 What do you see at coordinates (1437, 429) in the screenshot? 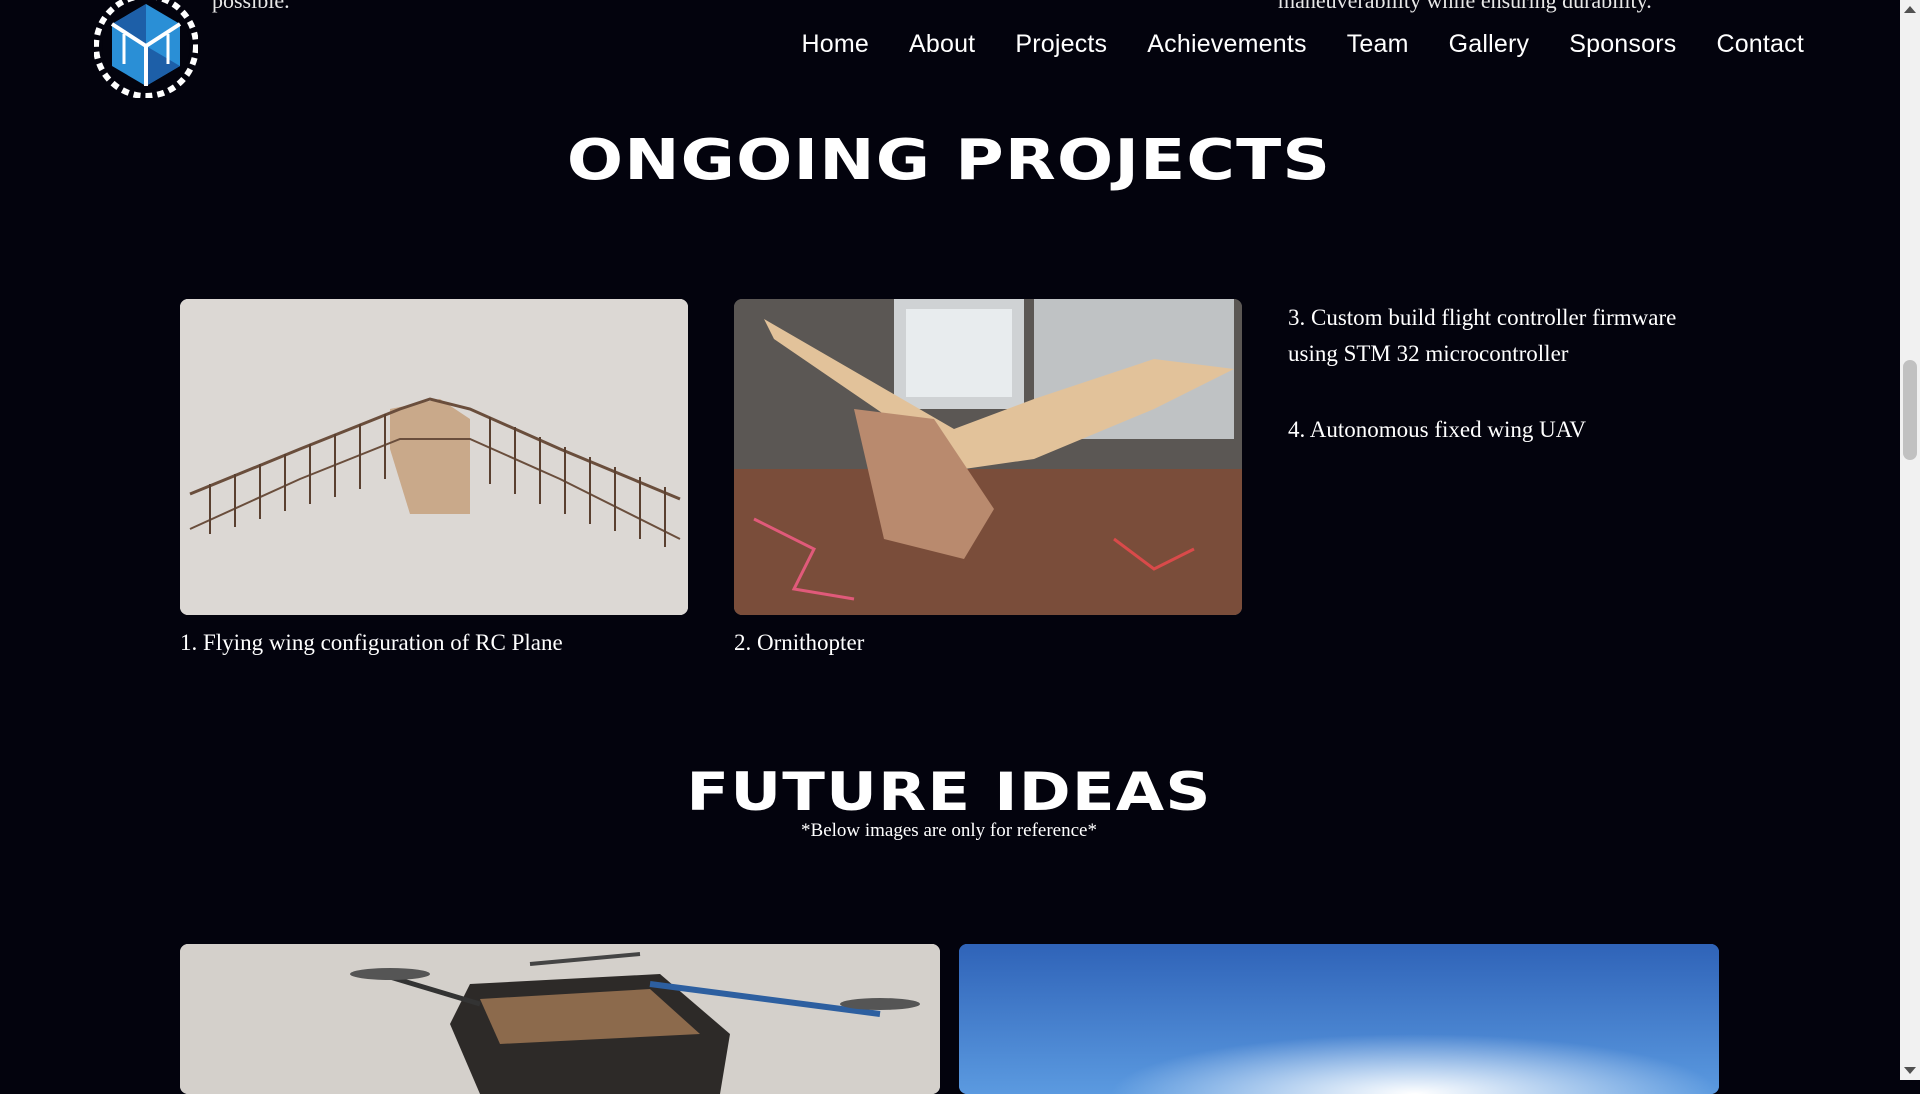
I see `project-item-4: 4. Autonomous fixed wing UAV` at bounding box center [1437, 429].